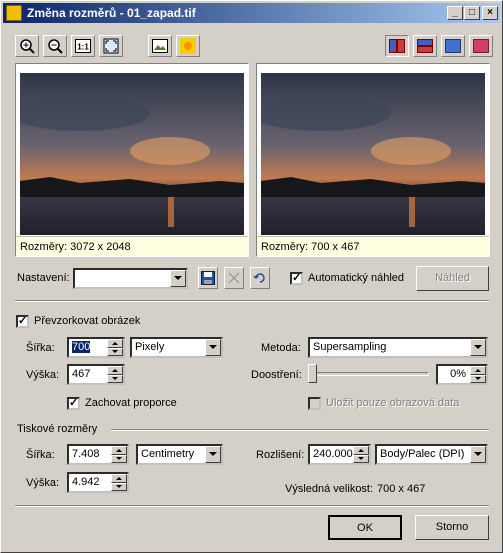  I want to click on print-width-input: 7.408, so click(98, 454).